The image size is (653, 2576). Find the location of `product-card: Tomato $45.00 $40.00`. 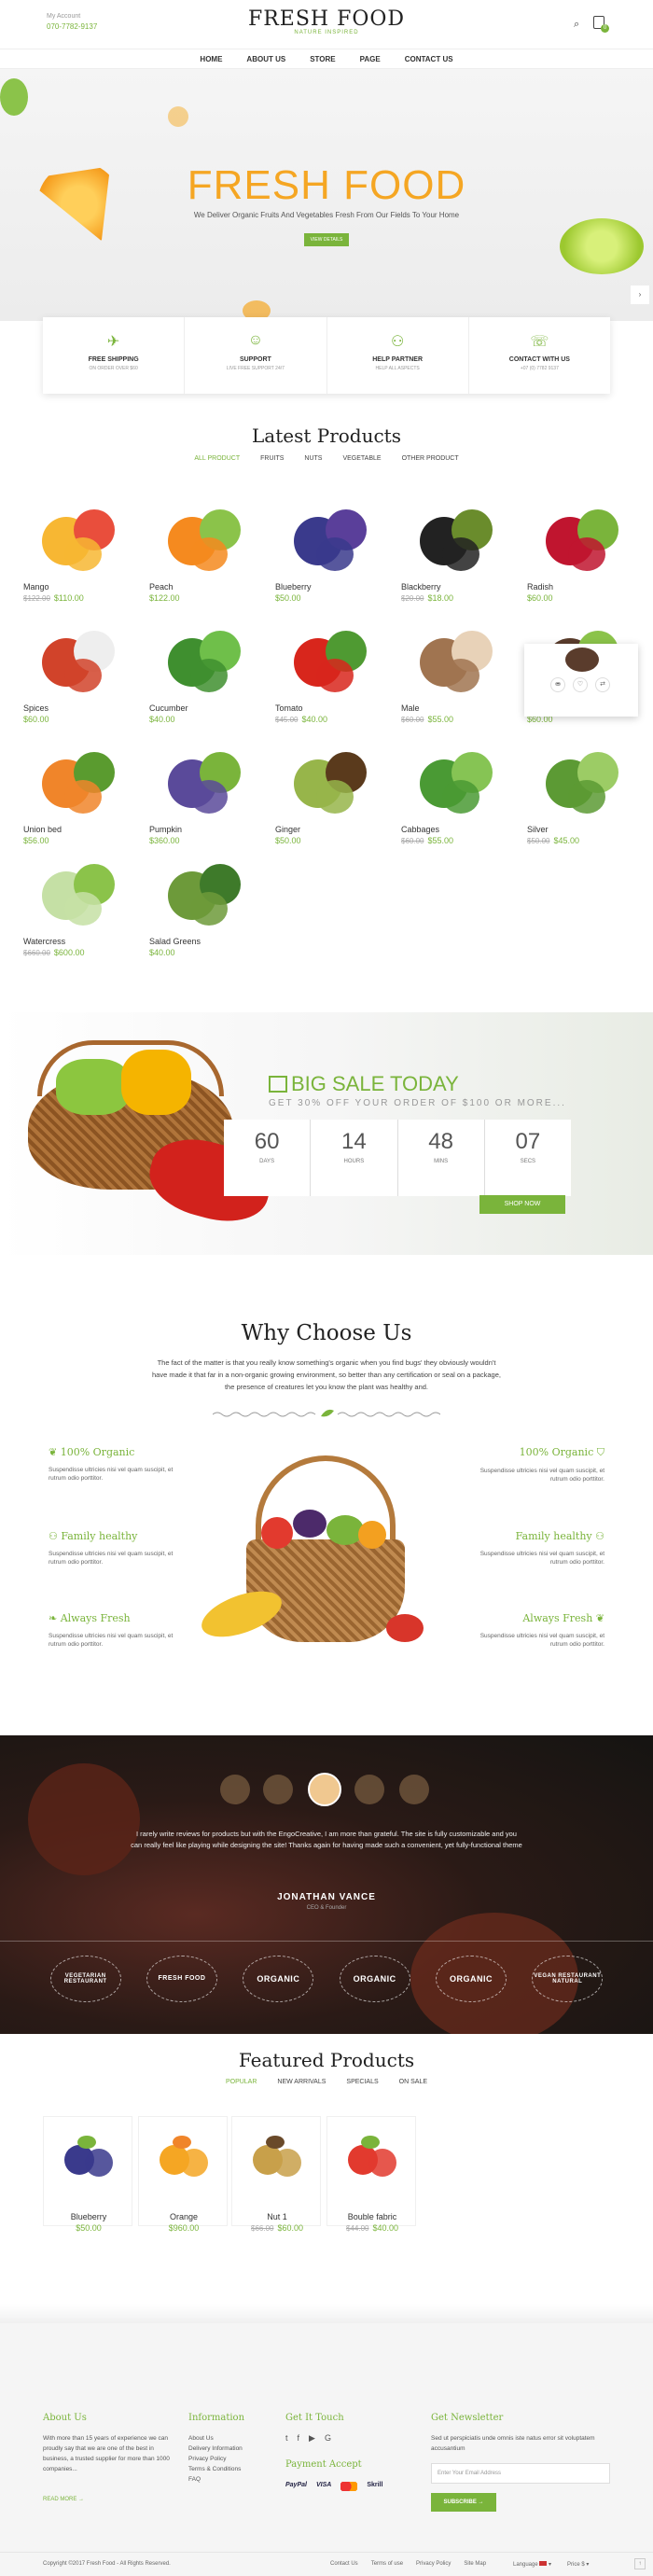

product-card: Tomato $45.00 $40.00 is located at coordinates (326, 681).